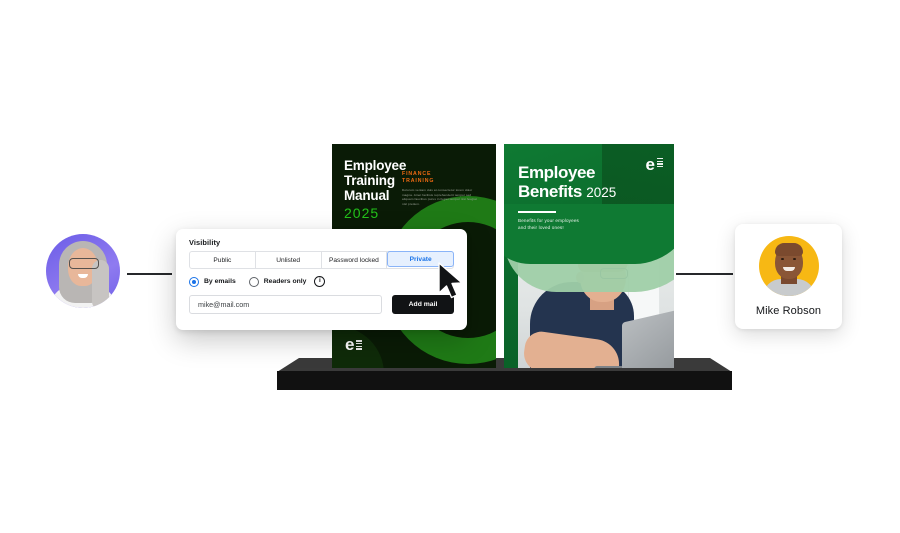 Image resolution: width=900 pixels, height=533 pixels. I want to click on avatar-glasses-icon, so click(84, 263).